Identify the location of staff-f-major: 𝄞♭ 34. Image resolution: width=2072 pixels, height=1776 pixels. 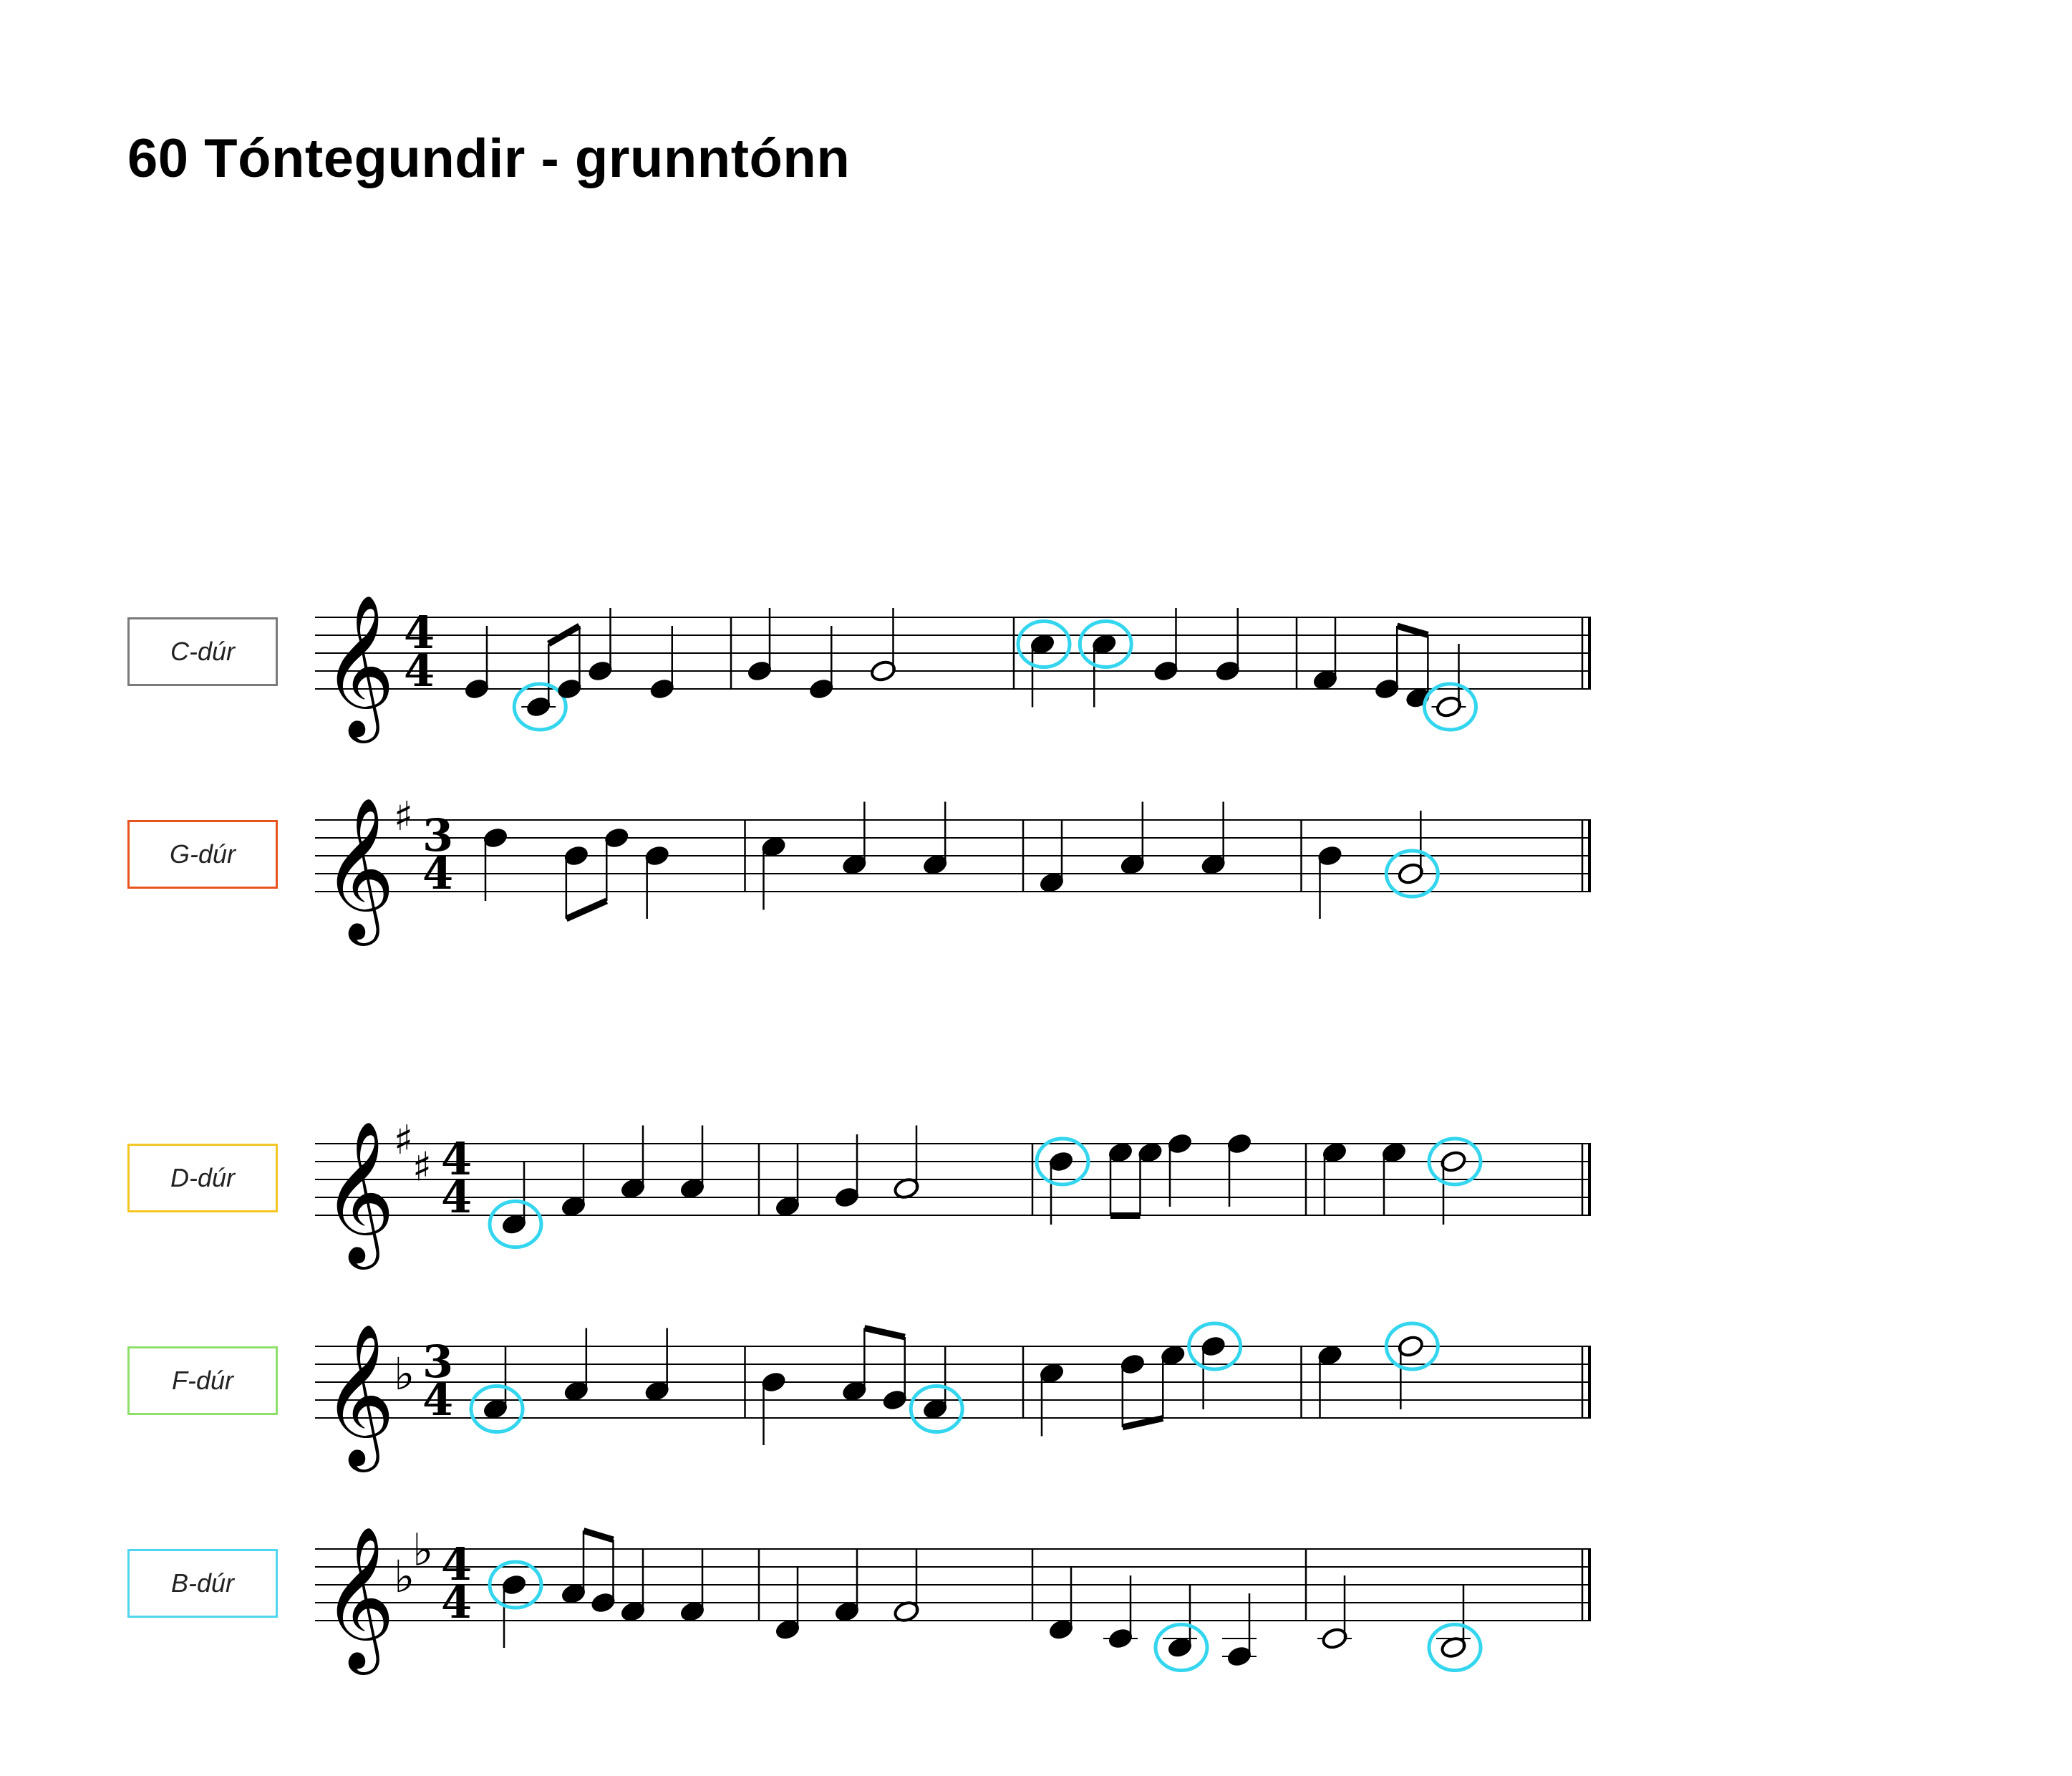
(953, 1396).